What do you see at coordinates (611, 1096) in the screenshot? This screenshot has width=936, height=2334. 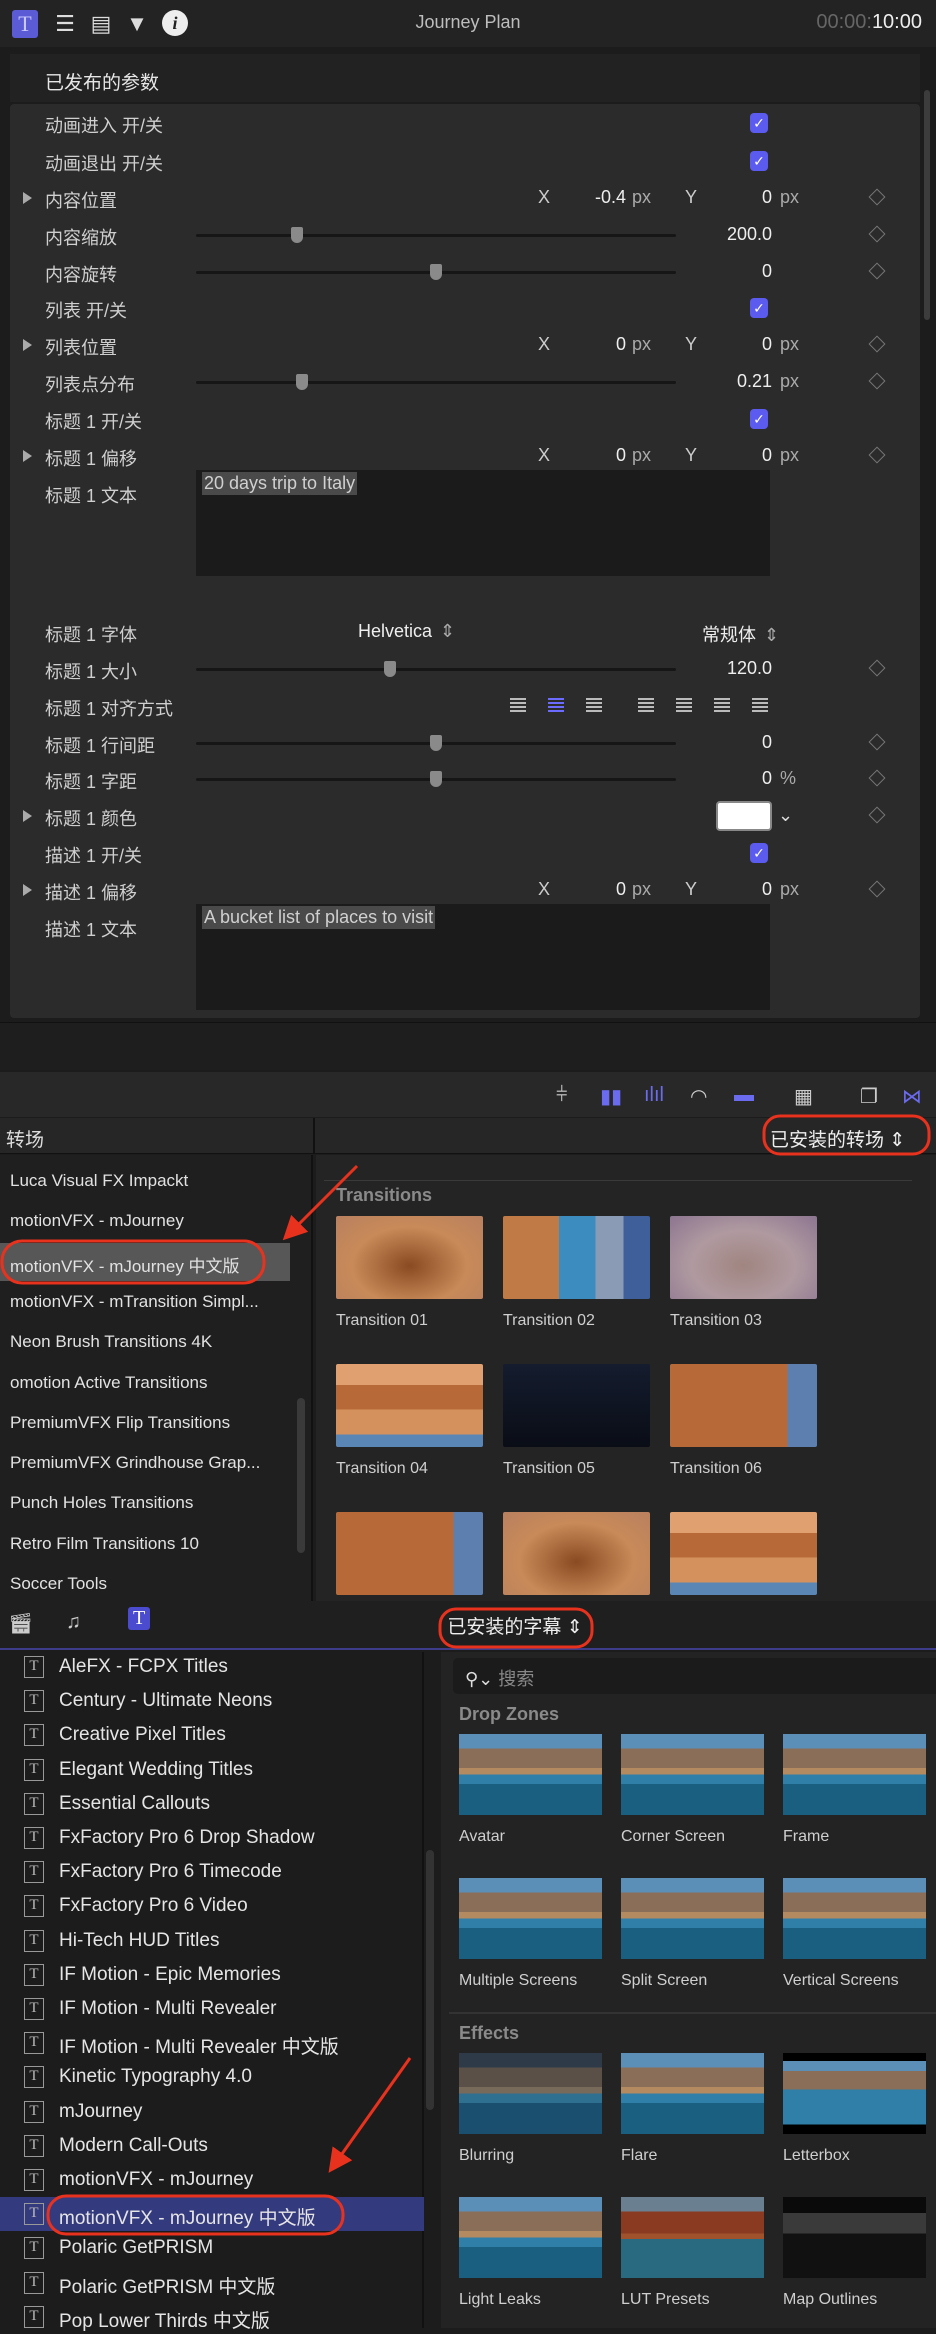 I see `clip-appearance-icon: ▮▮` at bounding box center [611, 1096].